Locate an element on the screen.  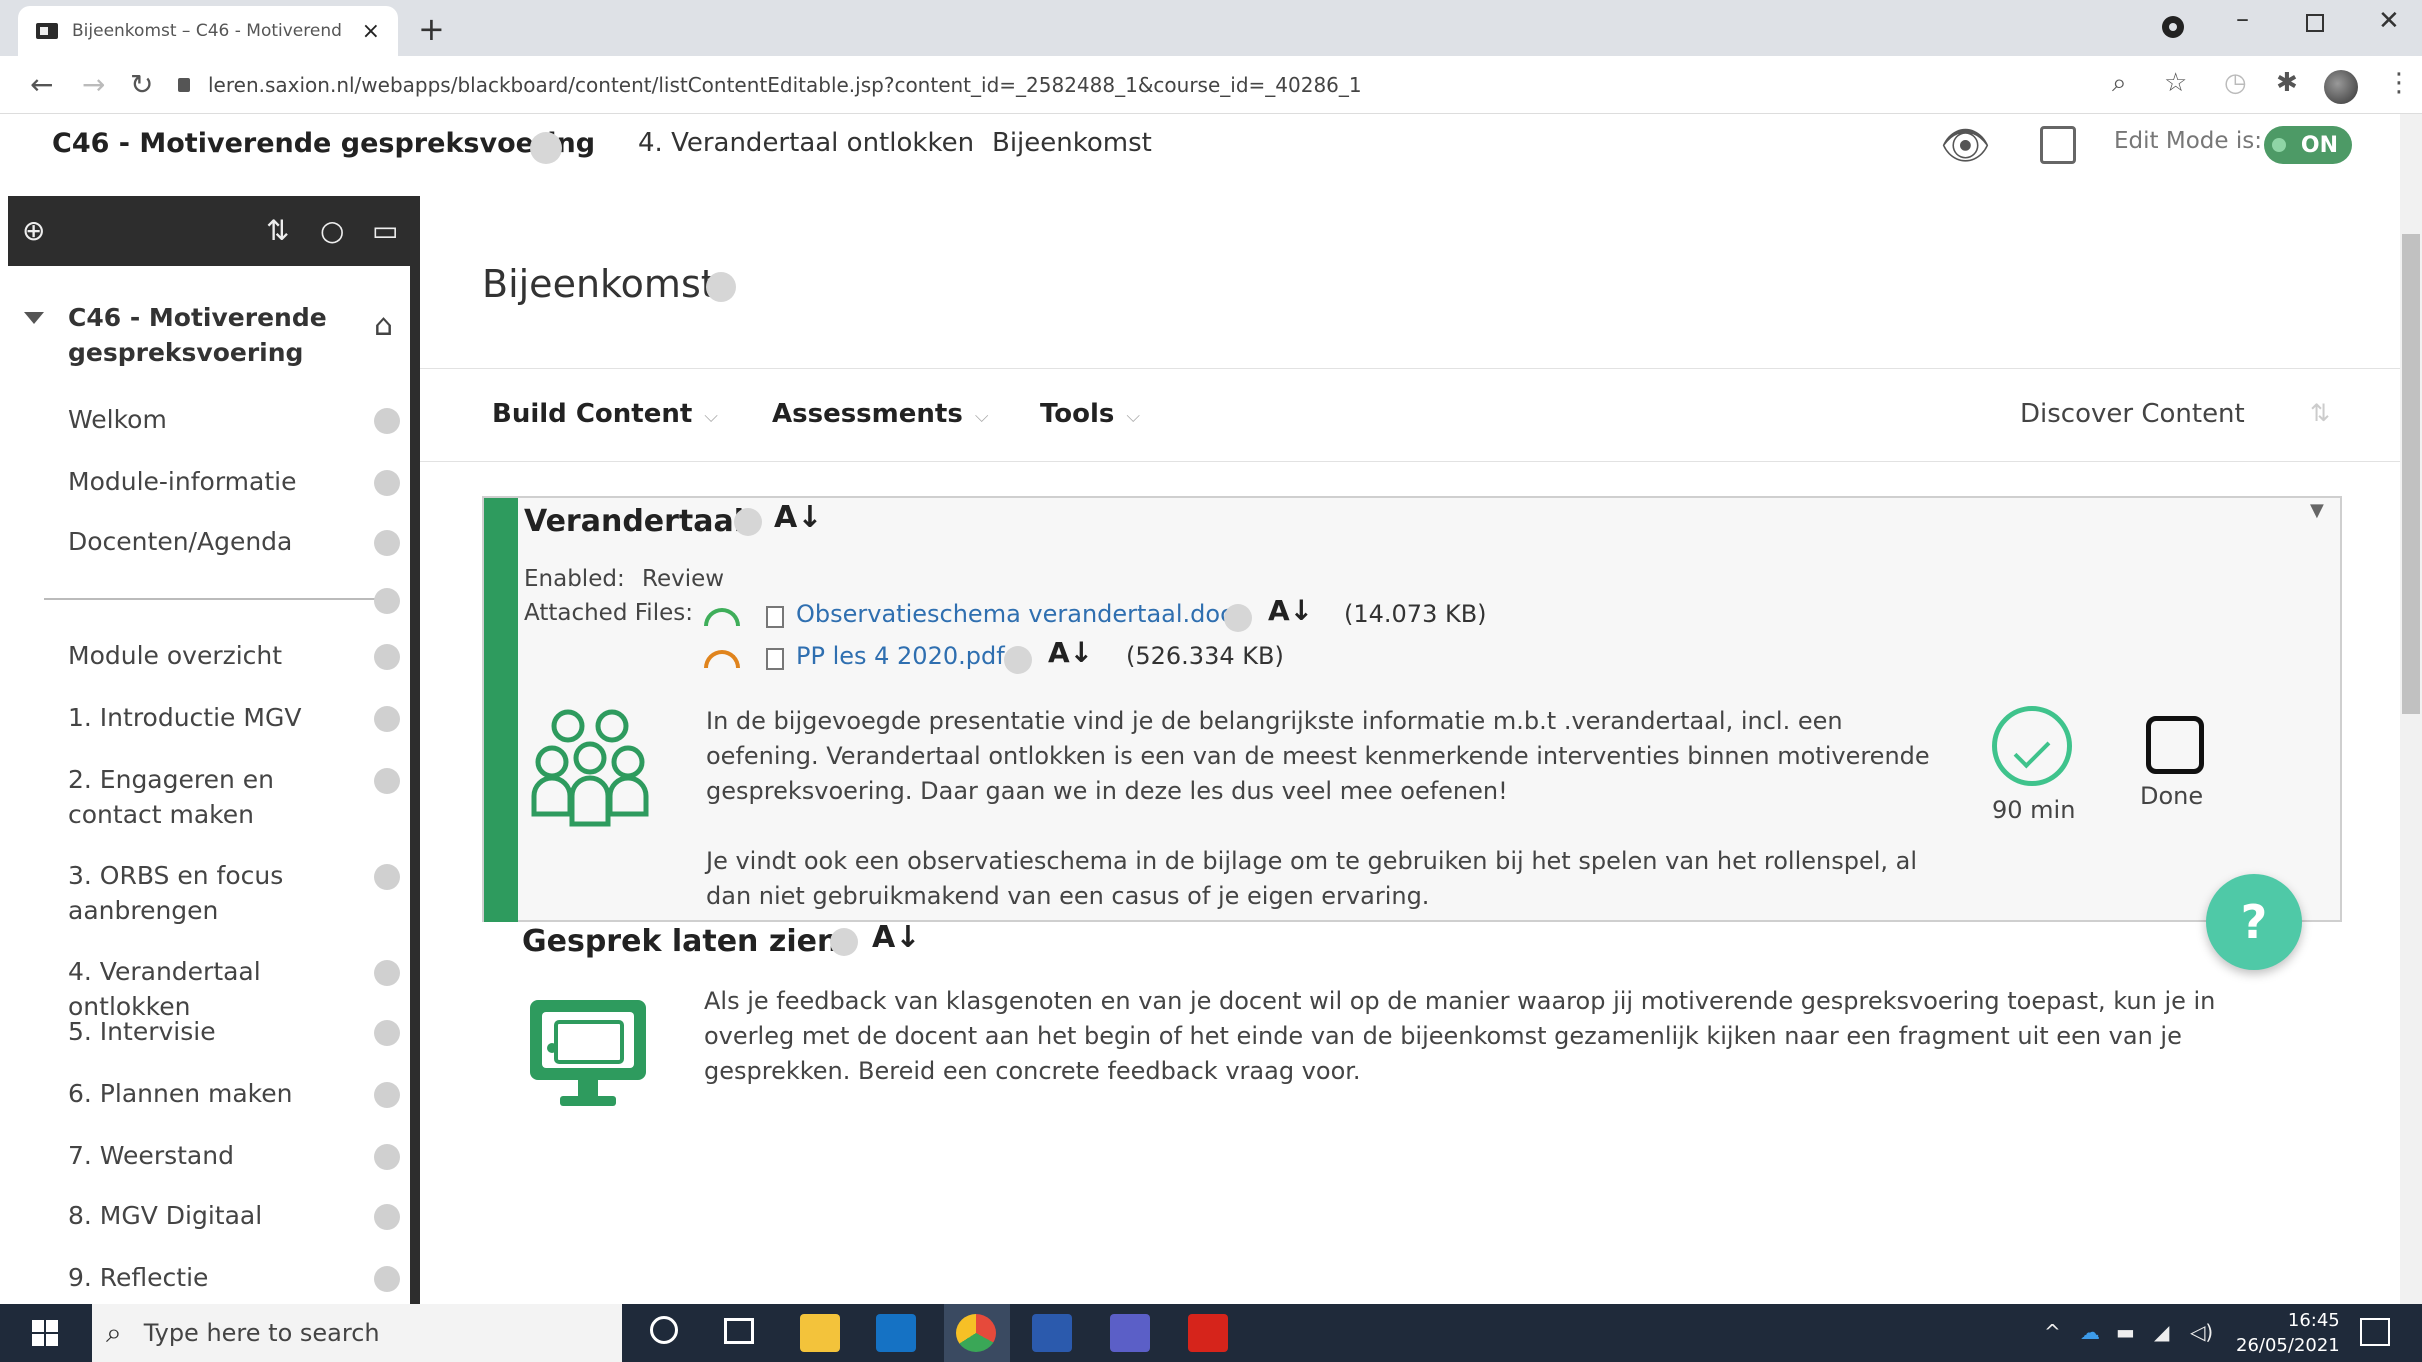
menu-item-introductie: 1. Introductie MGV is located at coordinates (228, 717).